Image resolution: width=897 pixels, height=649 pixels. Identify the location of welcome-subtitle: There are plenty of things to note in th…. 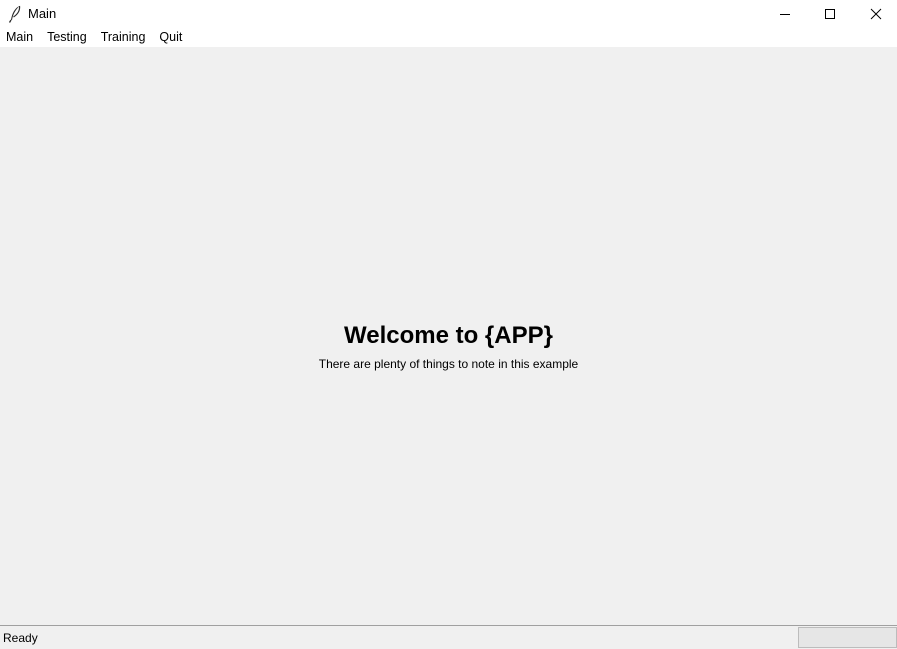
(448, 364).